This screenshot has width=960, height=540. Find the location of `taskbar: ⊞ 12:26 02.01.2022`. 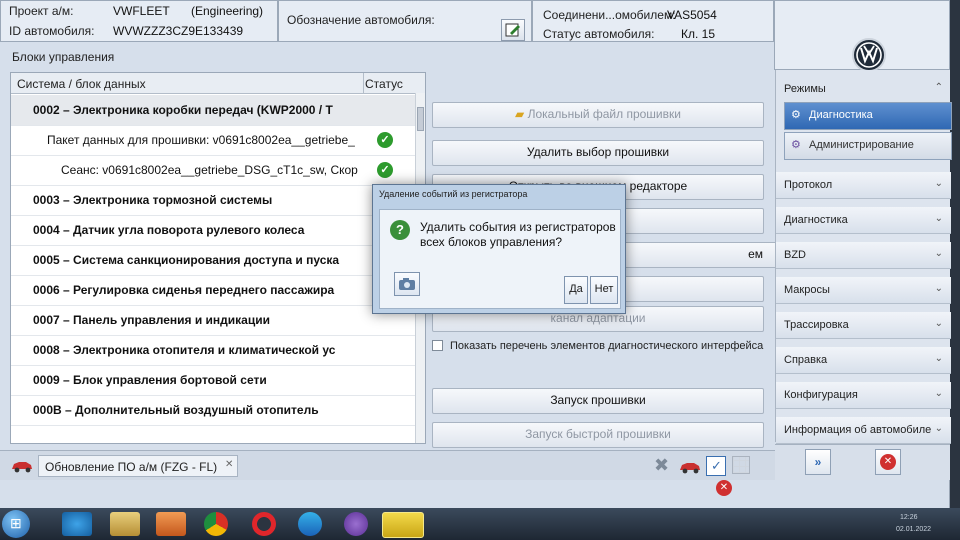

taskbar: ⊞ 12:26 02.01.2022 is located at coordinates (480, 524).